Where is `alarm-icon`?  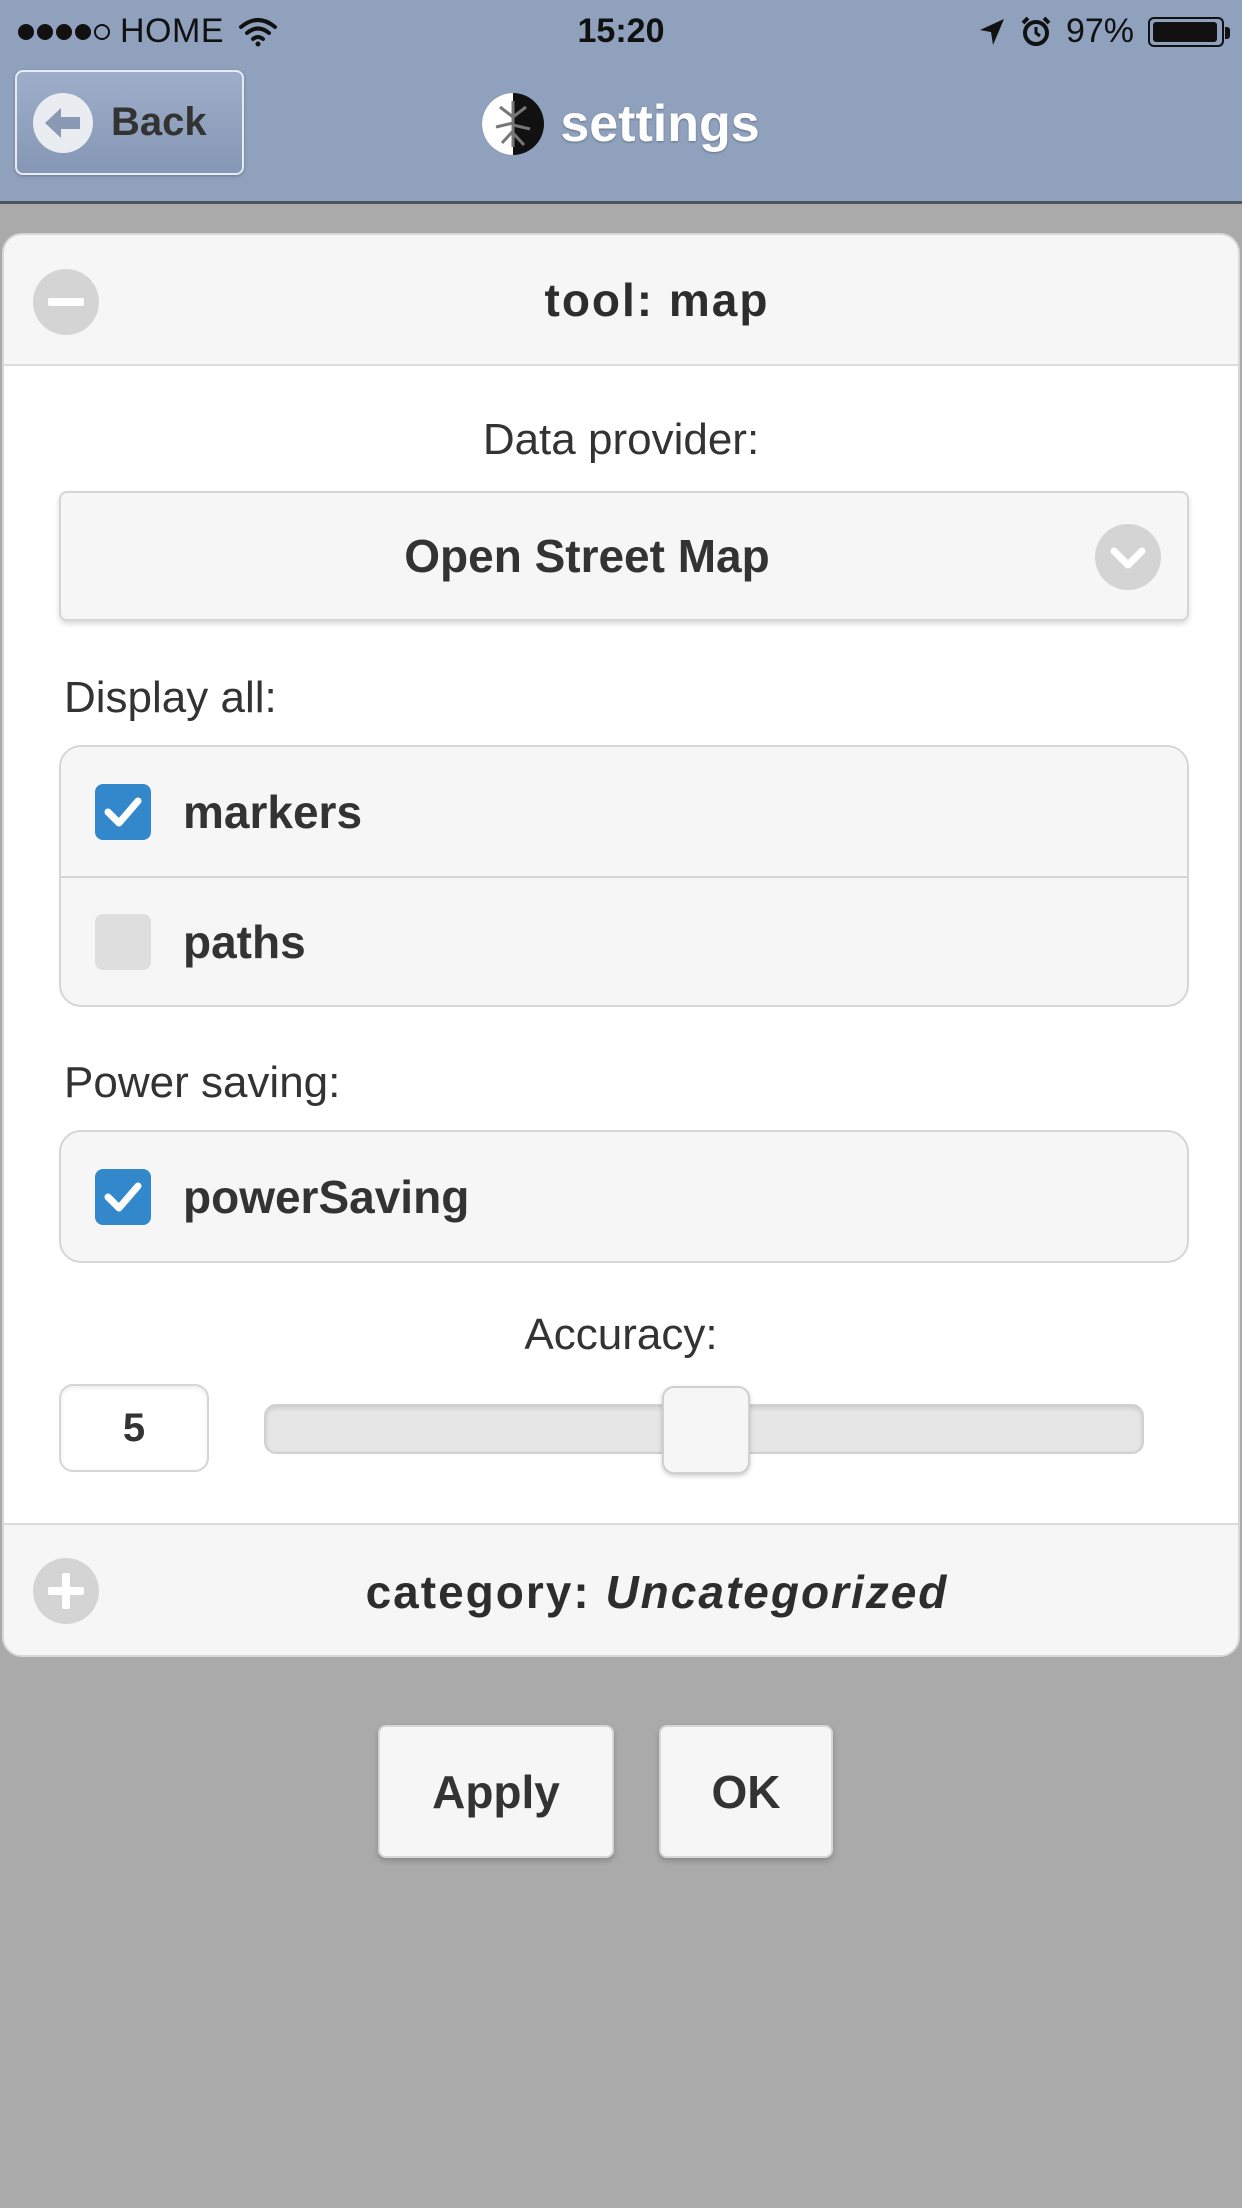
alarm-icon is located at coordinates (1036, 31).